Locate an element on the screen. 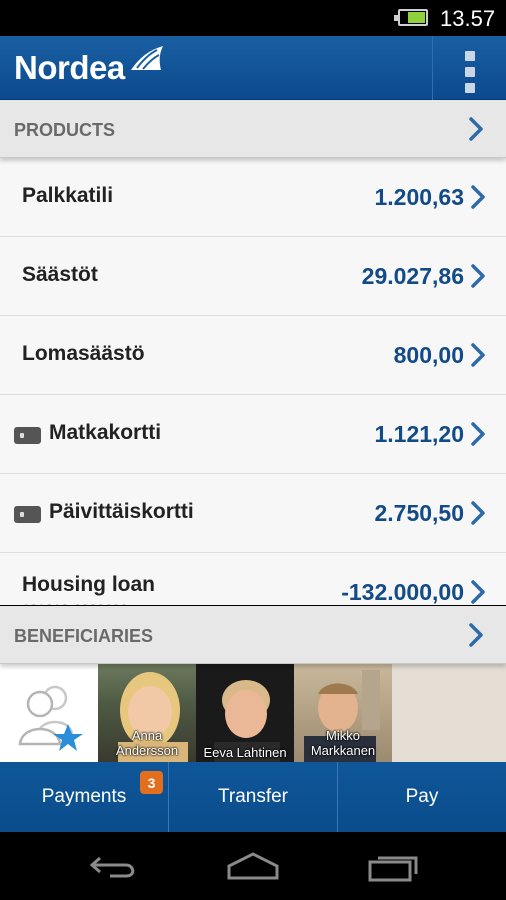  tab-label: Payments is located at coordinates (84, 796).